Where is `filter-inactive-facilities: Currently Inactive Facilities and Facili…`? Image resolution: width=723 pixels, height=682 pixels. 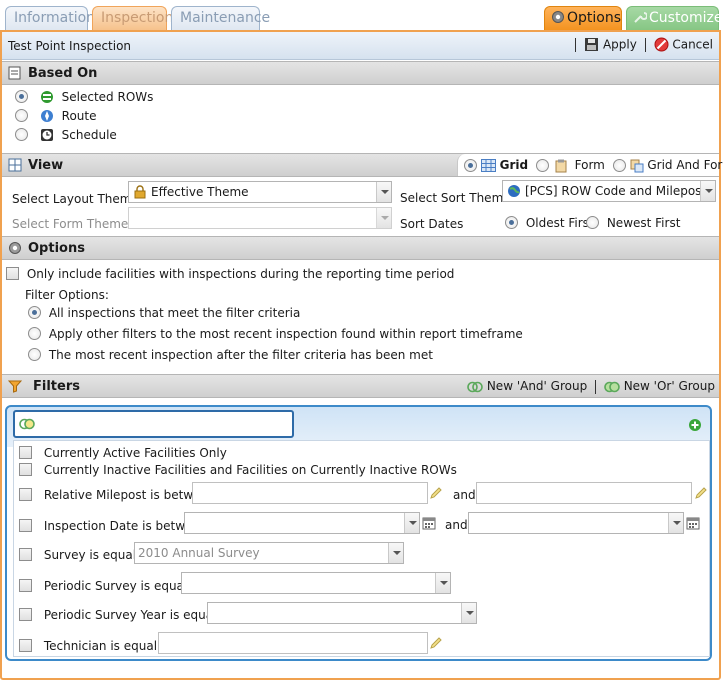 filter-inactive-facilities: Currently Inactive Facilities and Facili… is located at coordinates (238, 469).